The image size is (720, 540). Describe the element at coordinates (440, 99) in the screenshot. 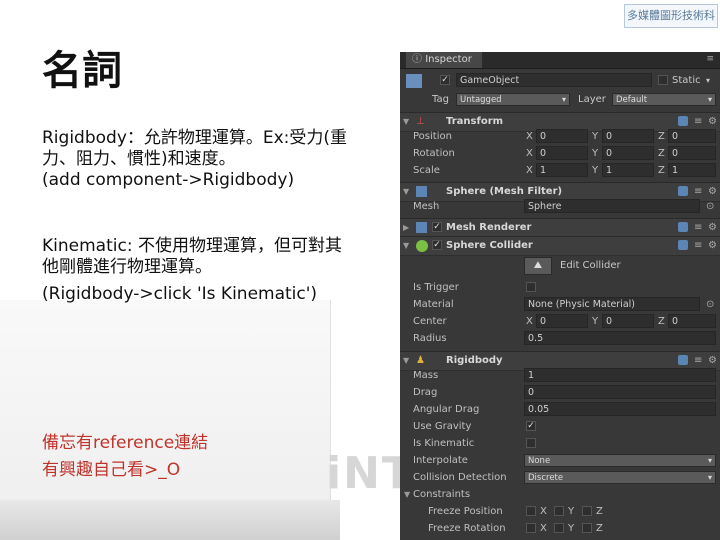

I see `tag-label: Tag` at that location.